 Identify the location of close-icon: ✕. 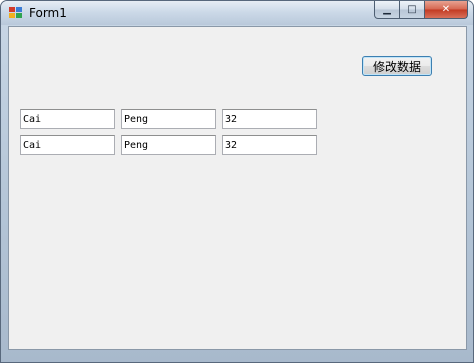
(446, 9).